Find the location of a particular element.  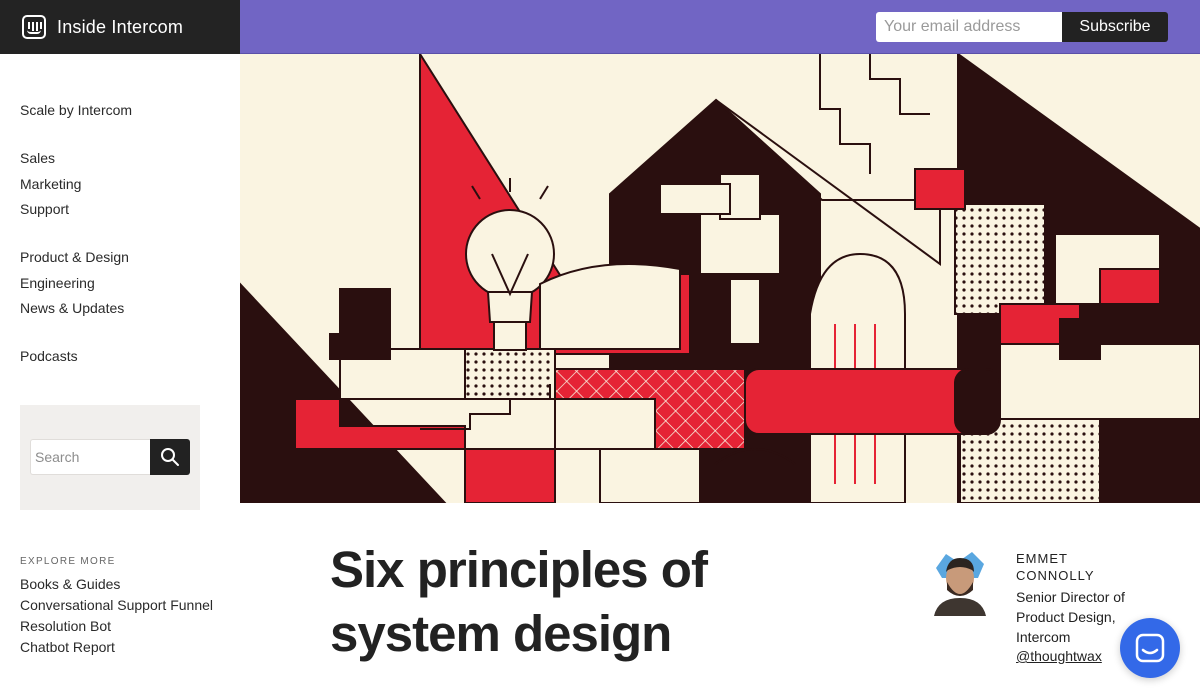

nav-link-sales: Sales is located at coordinates (50, 159).